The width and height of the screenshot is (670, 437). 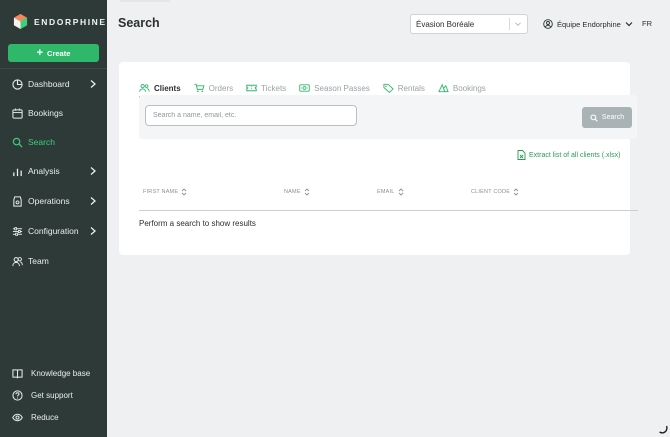 I want to click on column-header-email: EMAIL, so click(x=390, y=192).